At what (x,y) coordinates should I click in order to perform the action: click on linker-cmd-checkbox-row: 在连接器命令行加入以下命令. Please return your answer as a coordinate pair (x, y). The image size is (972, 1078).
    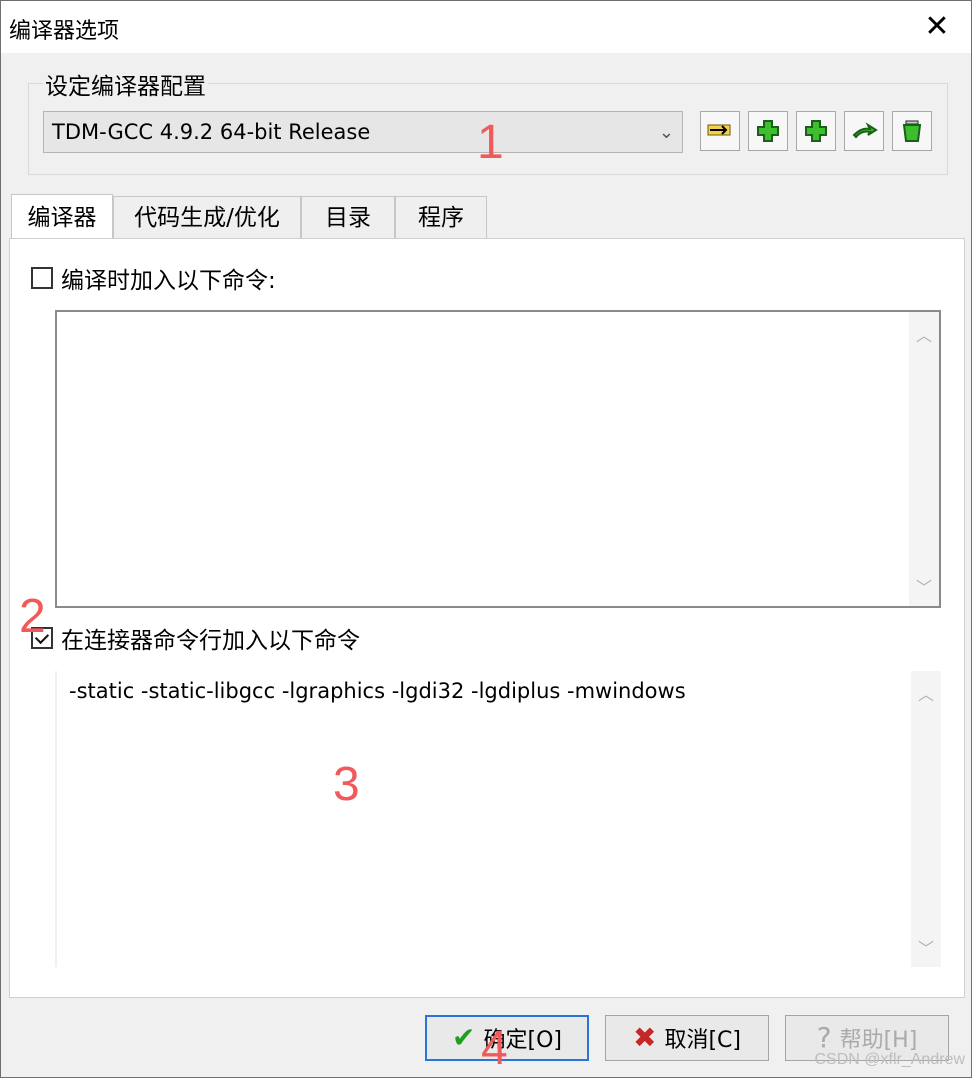
    Looking at the image, I should click on (195, 638).